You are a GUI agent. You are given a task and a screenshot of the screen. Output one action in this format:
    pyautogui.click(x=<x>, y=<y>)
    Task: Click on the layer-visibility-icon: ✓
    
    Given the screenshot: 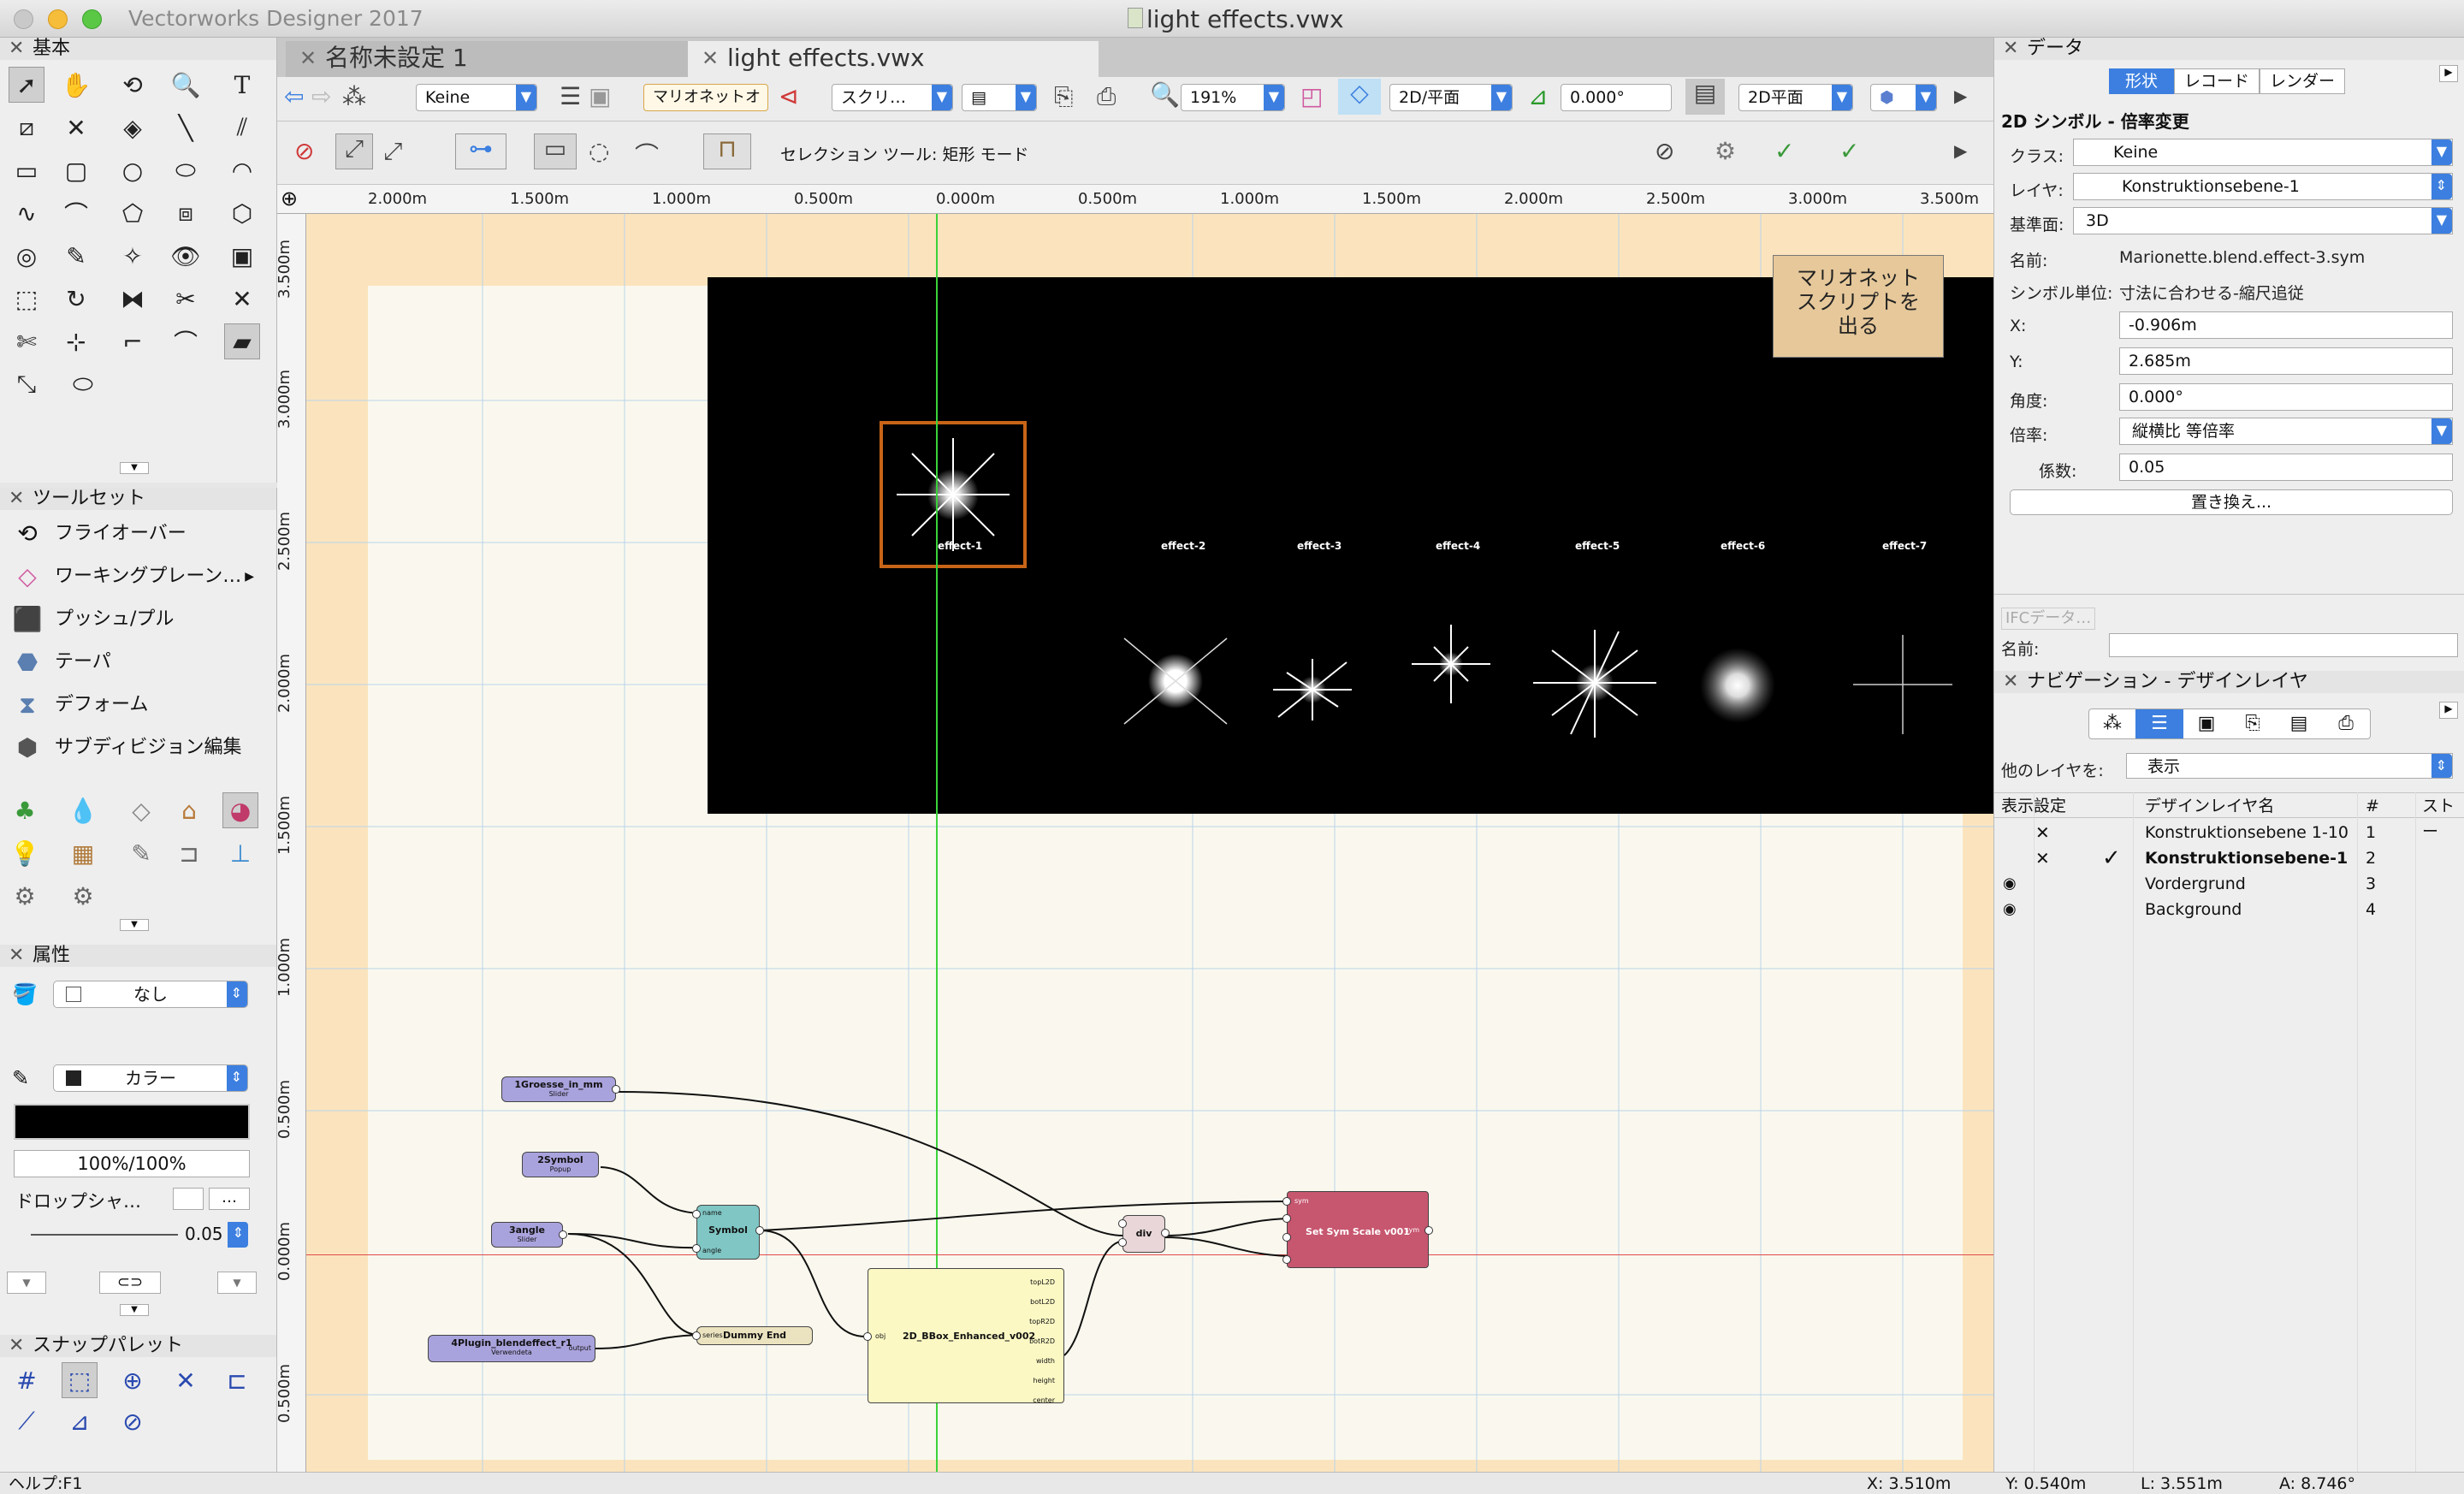 What is the action you would take?
    pyautogui.click(x=1849, y=151)
    